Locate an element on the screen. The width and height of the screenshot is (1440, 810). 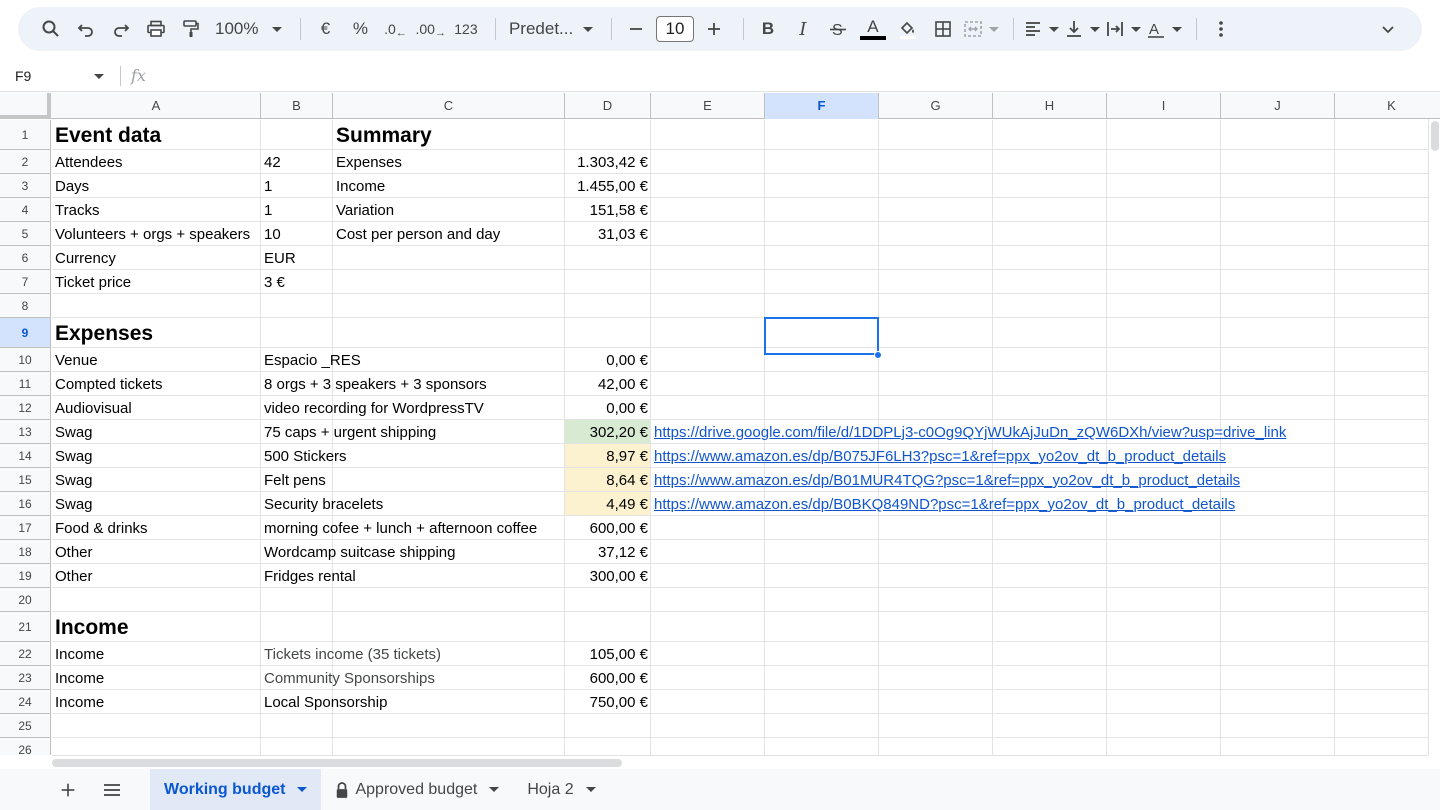
add-sheet-button is located at coordinates (68, 789).